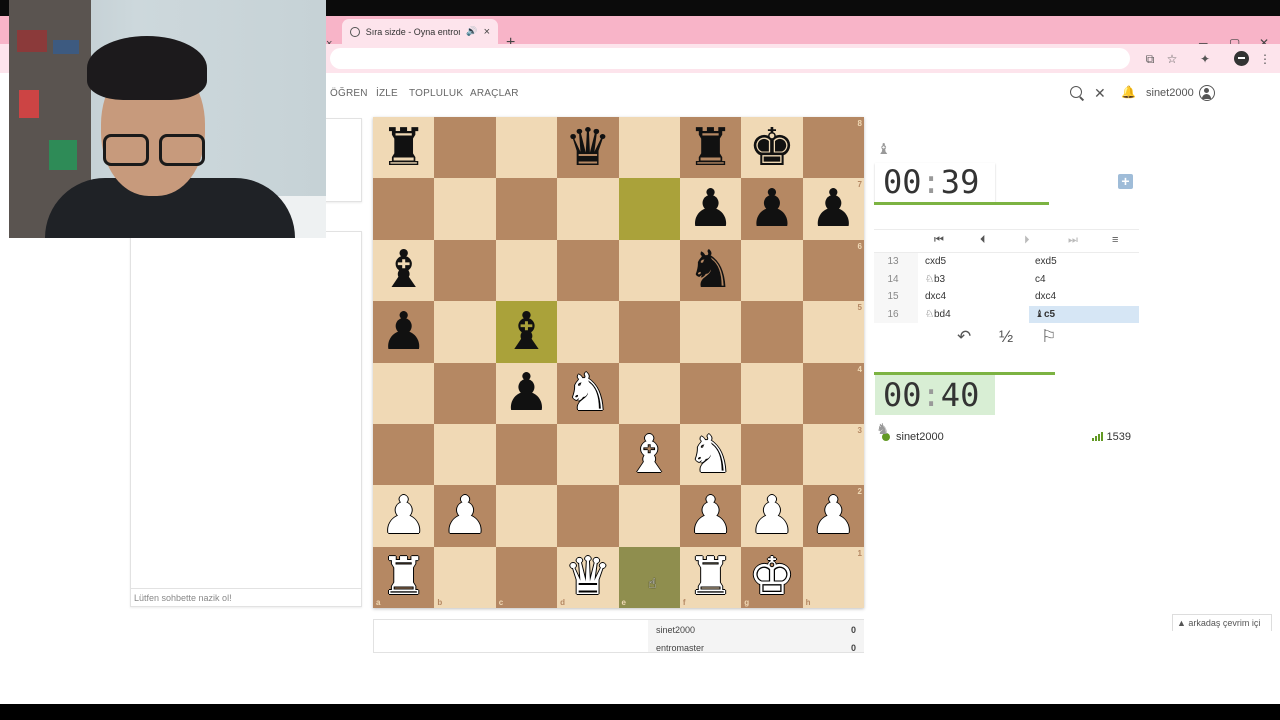  What do you see at coordinates (1222, 622) in the screenshot?
I see `friends-online-bar: ▲ arkadaş çevrim içi` at bounding box center [1222, 622].